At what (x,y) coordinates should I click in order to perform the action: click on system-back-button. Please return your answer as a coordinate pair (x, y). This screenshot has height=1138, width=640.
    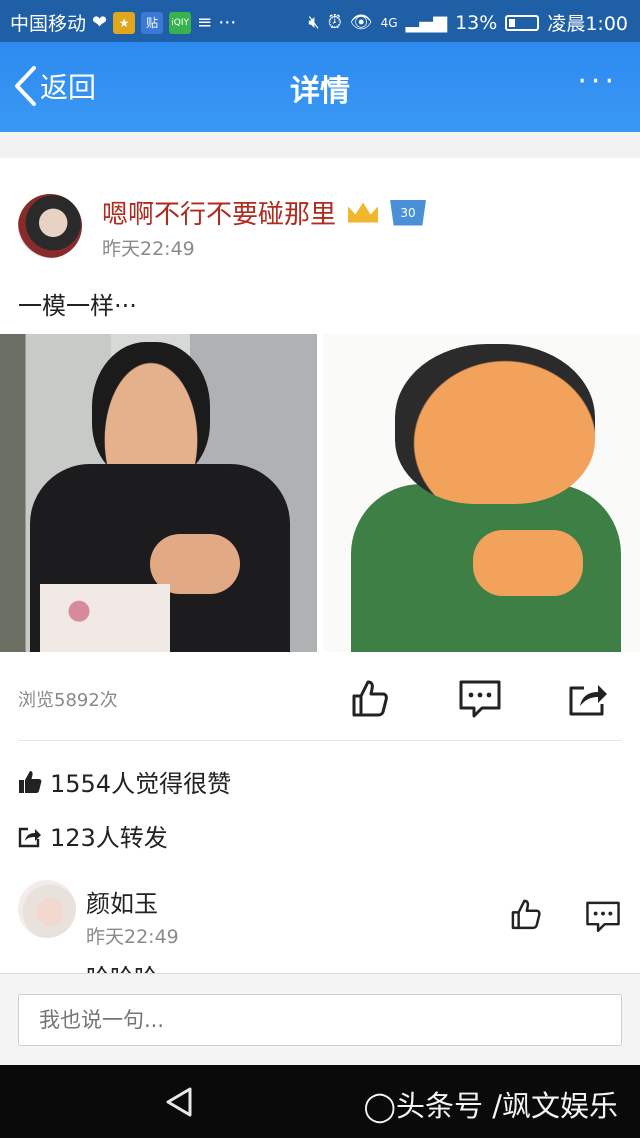
    Looking at the image, I should click on (179, 1102).